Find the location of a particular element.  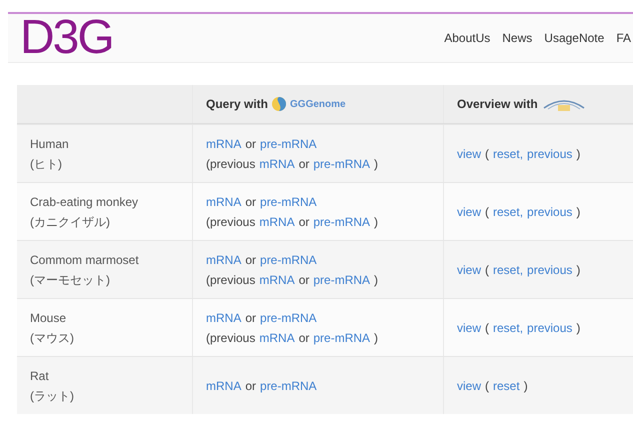

species-name-japanese: (ヒト) is located at coordinates (46, 164).